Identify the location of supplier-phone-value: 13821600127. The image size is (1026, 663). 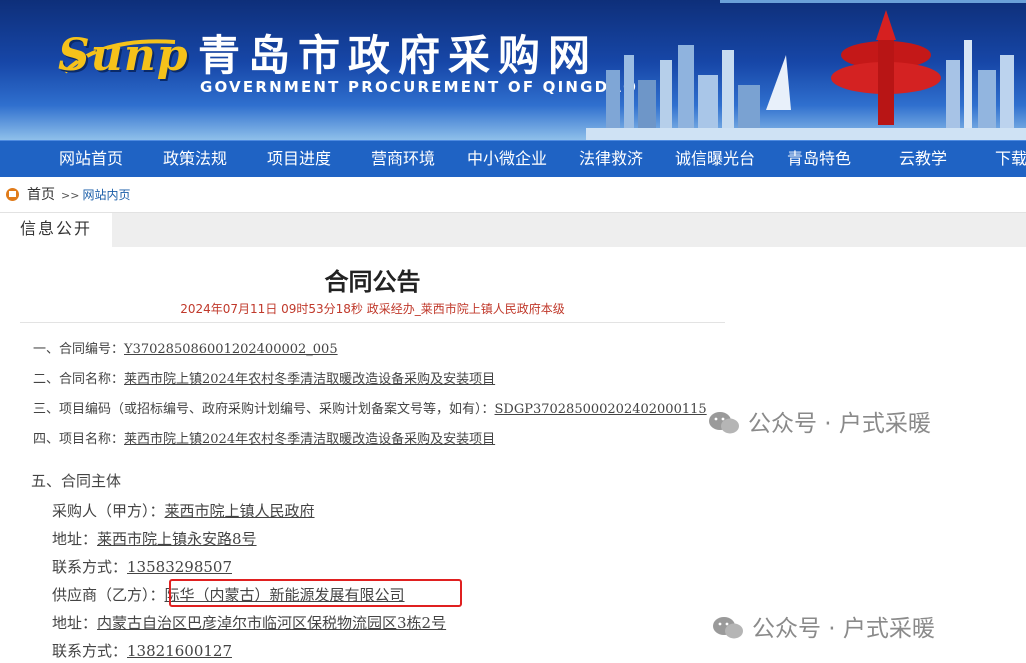
(179, 651).